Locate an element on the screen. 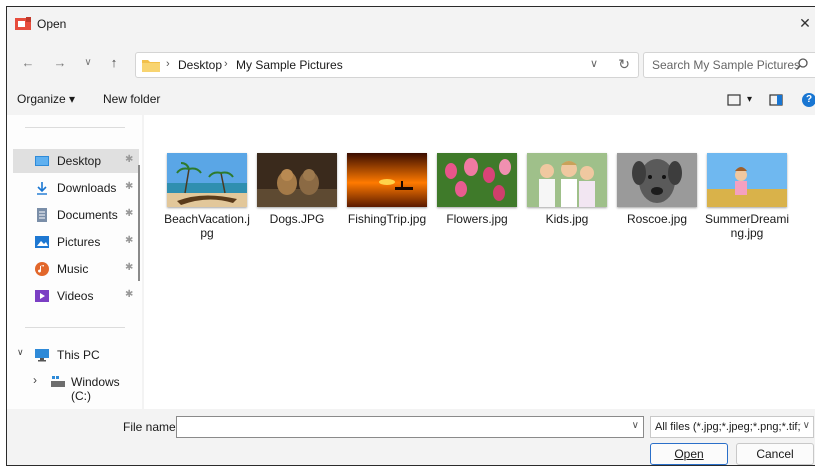 The width and height of the screenshot is (815, 466). documents-icon is located at coordinates (42, 215).